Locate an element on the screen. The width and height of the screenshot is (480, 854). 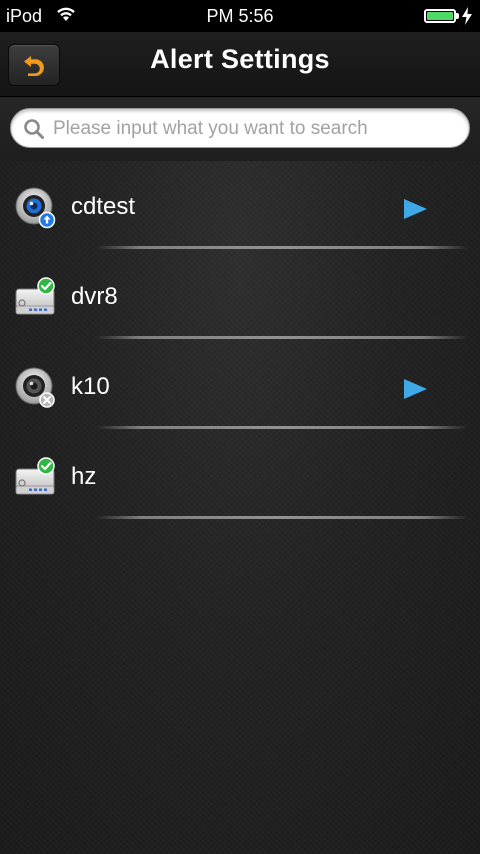
page-title: Alert Settings is located at coordinates (240, 59).